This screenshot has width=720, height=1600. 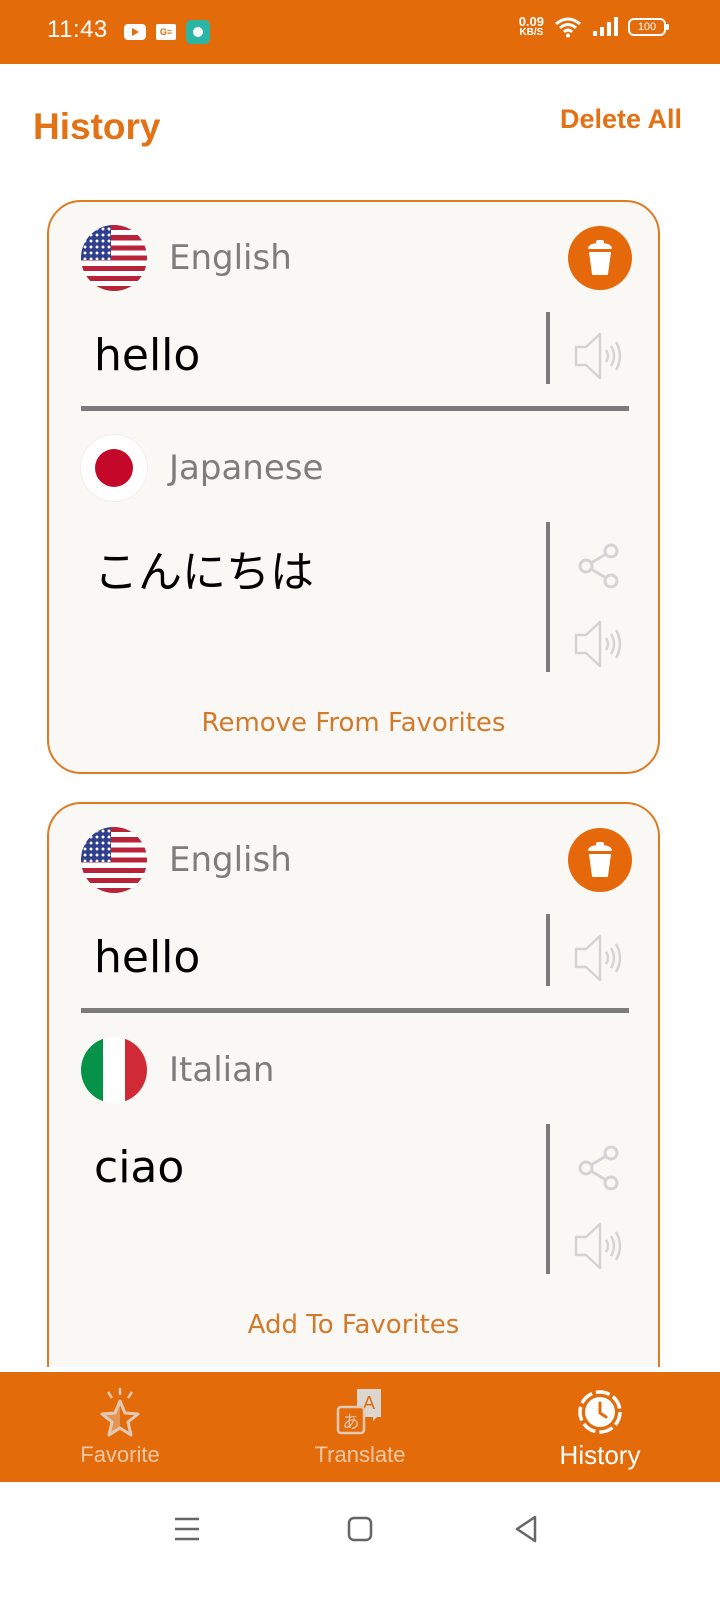 What do you see at coordinates (135, 32) in the screenshot?
I see `youtube-icon` at bounding box center [135, 32].